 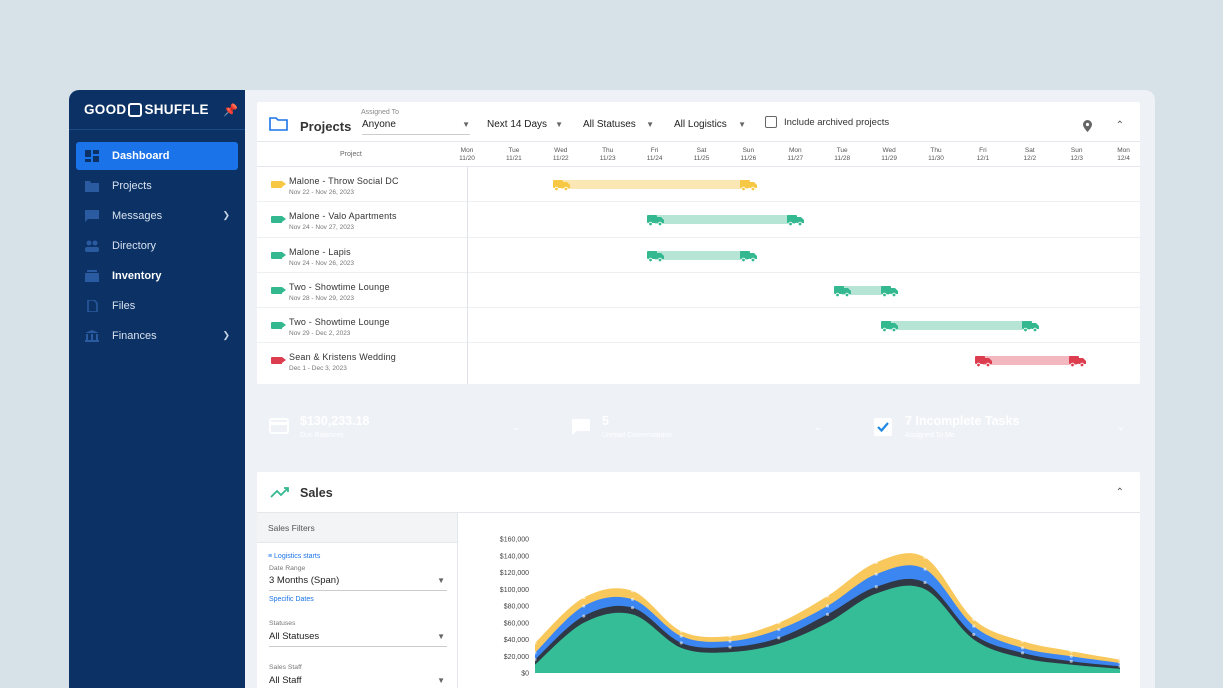 I want to click on tag-icon, so click(x=278, y=184).